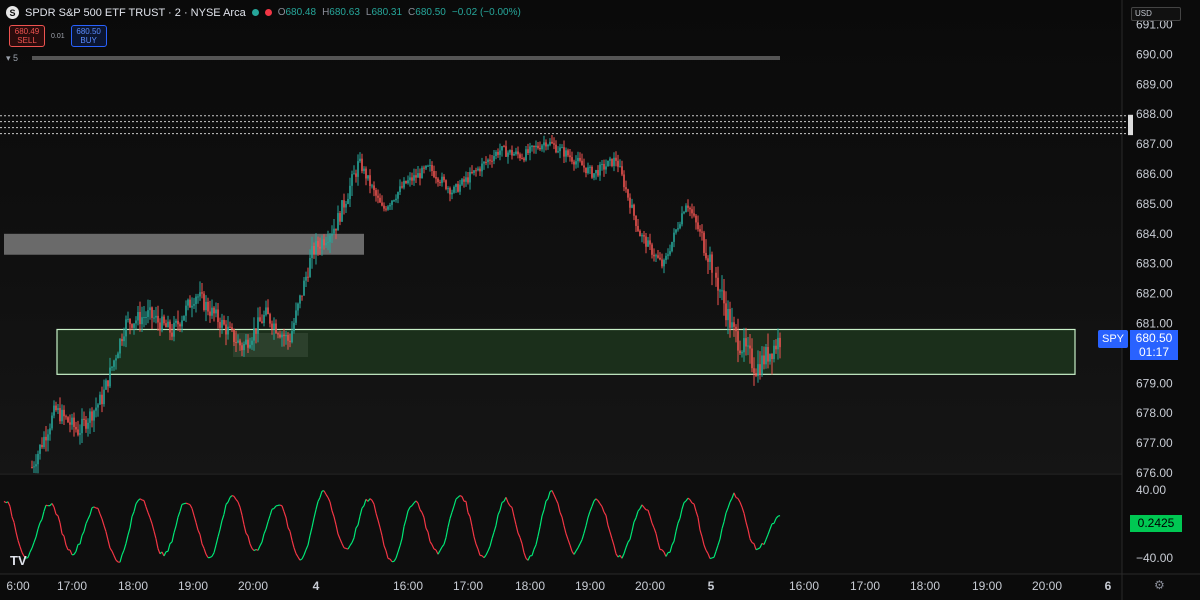 This screenshot has height=600, width=1200. What do you see at coordinates (1159, 585) in the screenshot?
I see `gear-icon: ⚙` at bounding box center [1159, 585].